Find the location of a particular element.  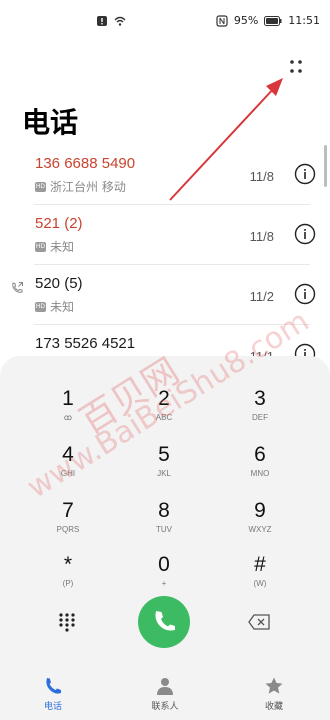

key-digit: 7 is located at coordinates (68, 510).